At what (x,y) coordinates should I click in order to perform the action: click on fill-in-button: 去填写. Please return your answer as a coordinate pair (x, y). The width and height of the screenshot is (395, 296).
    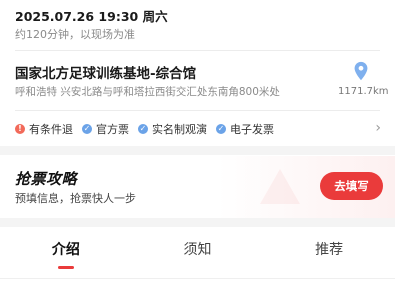
    Looking at the image, I should click on (351, 186).